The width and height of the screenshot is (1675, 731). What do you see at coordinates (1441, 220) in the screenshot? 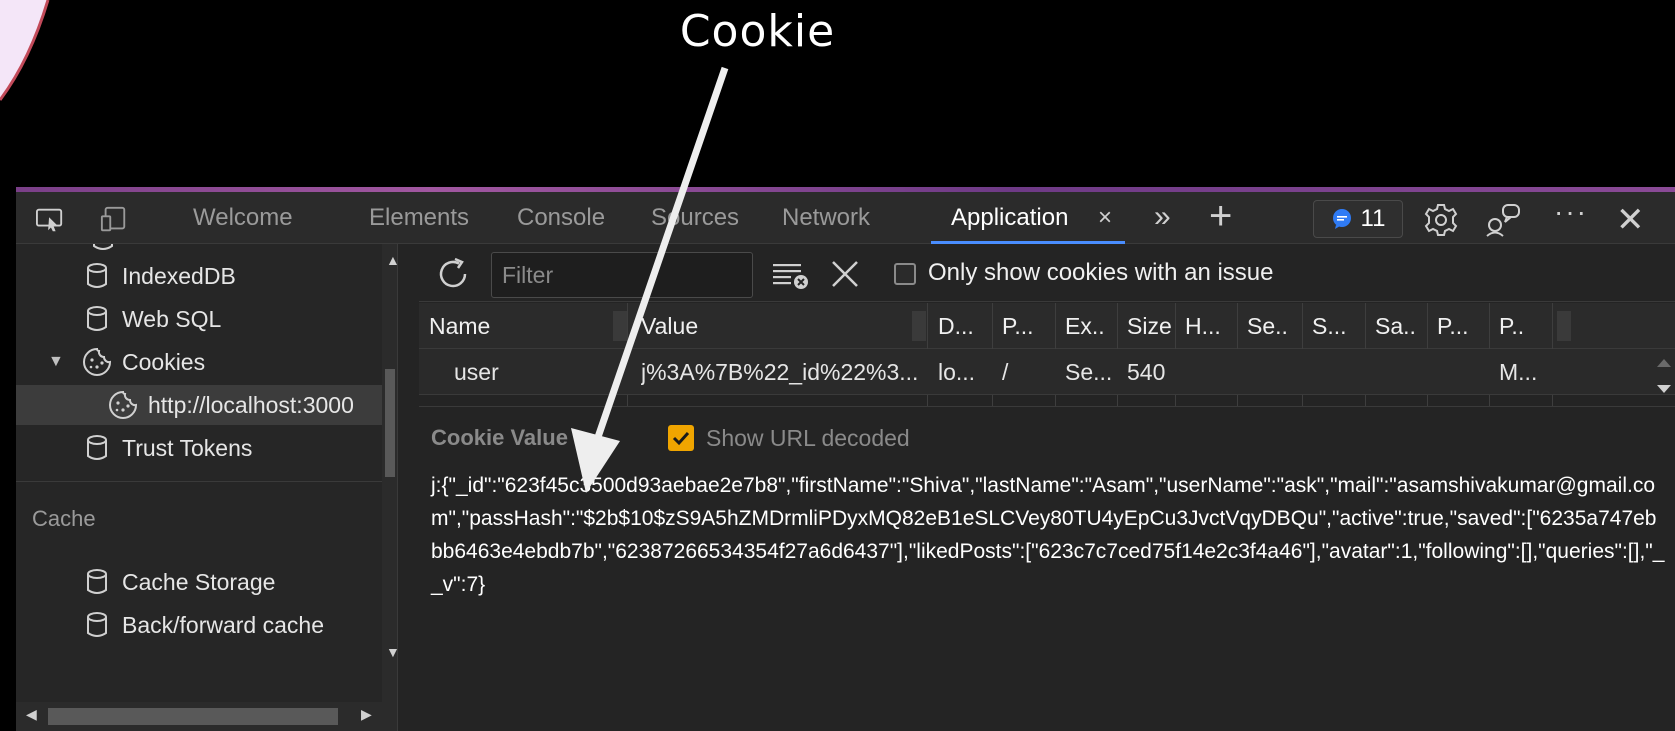
I see `settings-gear-icon` at bounding box center [1441, 220].